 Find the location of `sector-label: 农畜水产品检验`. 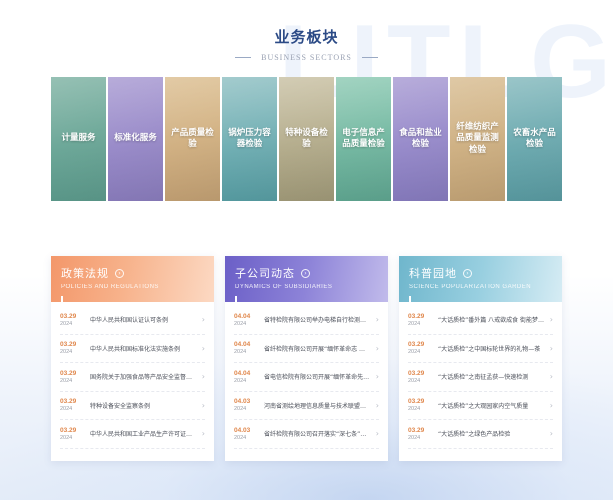

sector-label: 农畜水产品检验 is located at coordinates (534, 138).